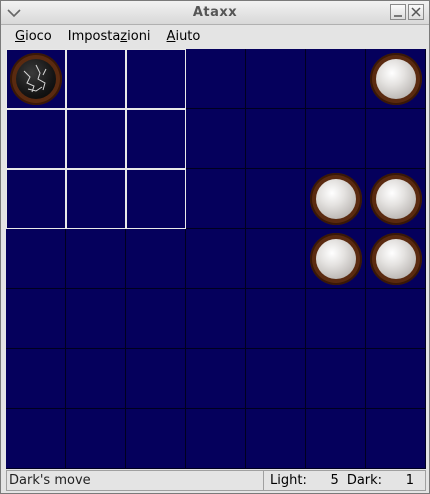 The image size is (430, 494). What do you see at coordinates (109, 36) in the screenshot?
I see `menu-impostazioni: Impostazioni` at bounding box center [109, 36].